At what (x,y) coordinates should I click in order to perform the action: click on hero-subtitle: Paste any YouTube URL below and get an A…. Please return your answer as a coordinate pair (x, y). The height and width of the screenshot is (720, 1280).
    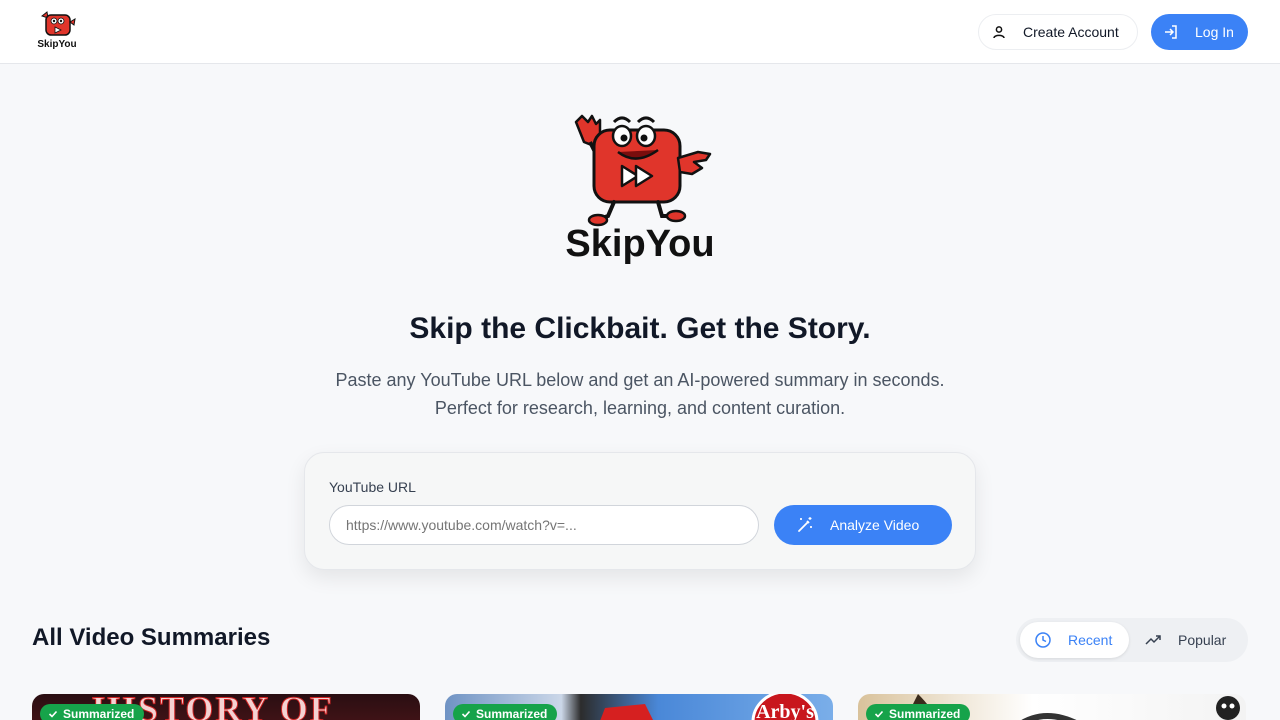
    Looking at the image, I should click on (640, 394).